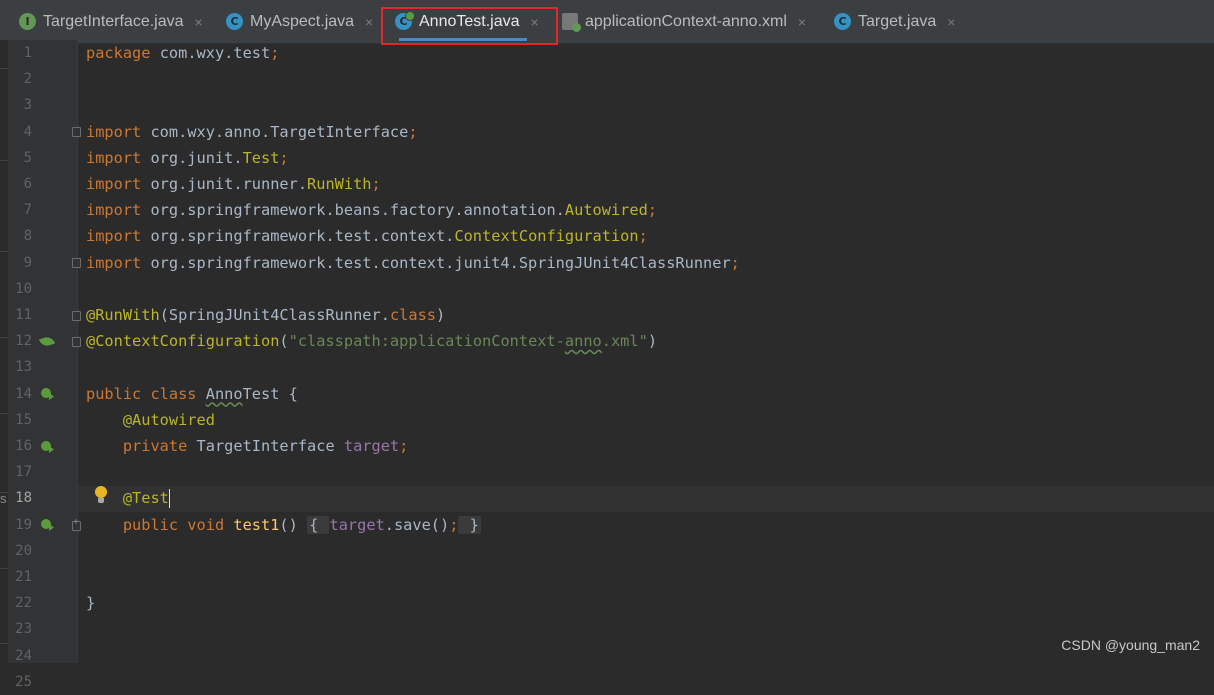 Image resolution: width=1214 pixels, height=695 pixels. I want to click on line-number: 4, so click(27, 131).